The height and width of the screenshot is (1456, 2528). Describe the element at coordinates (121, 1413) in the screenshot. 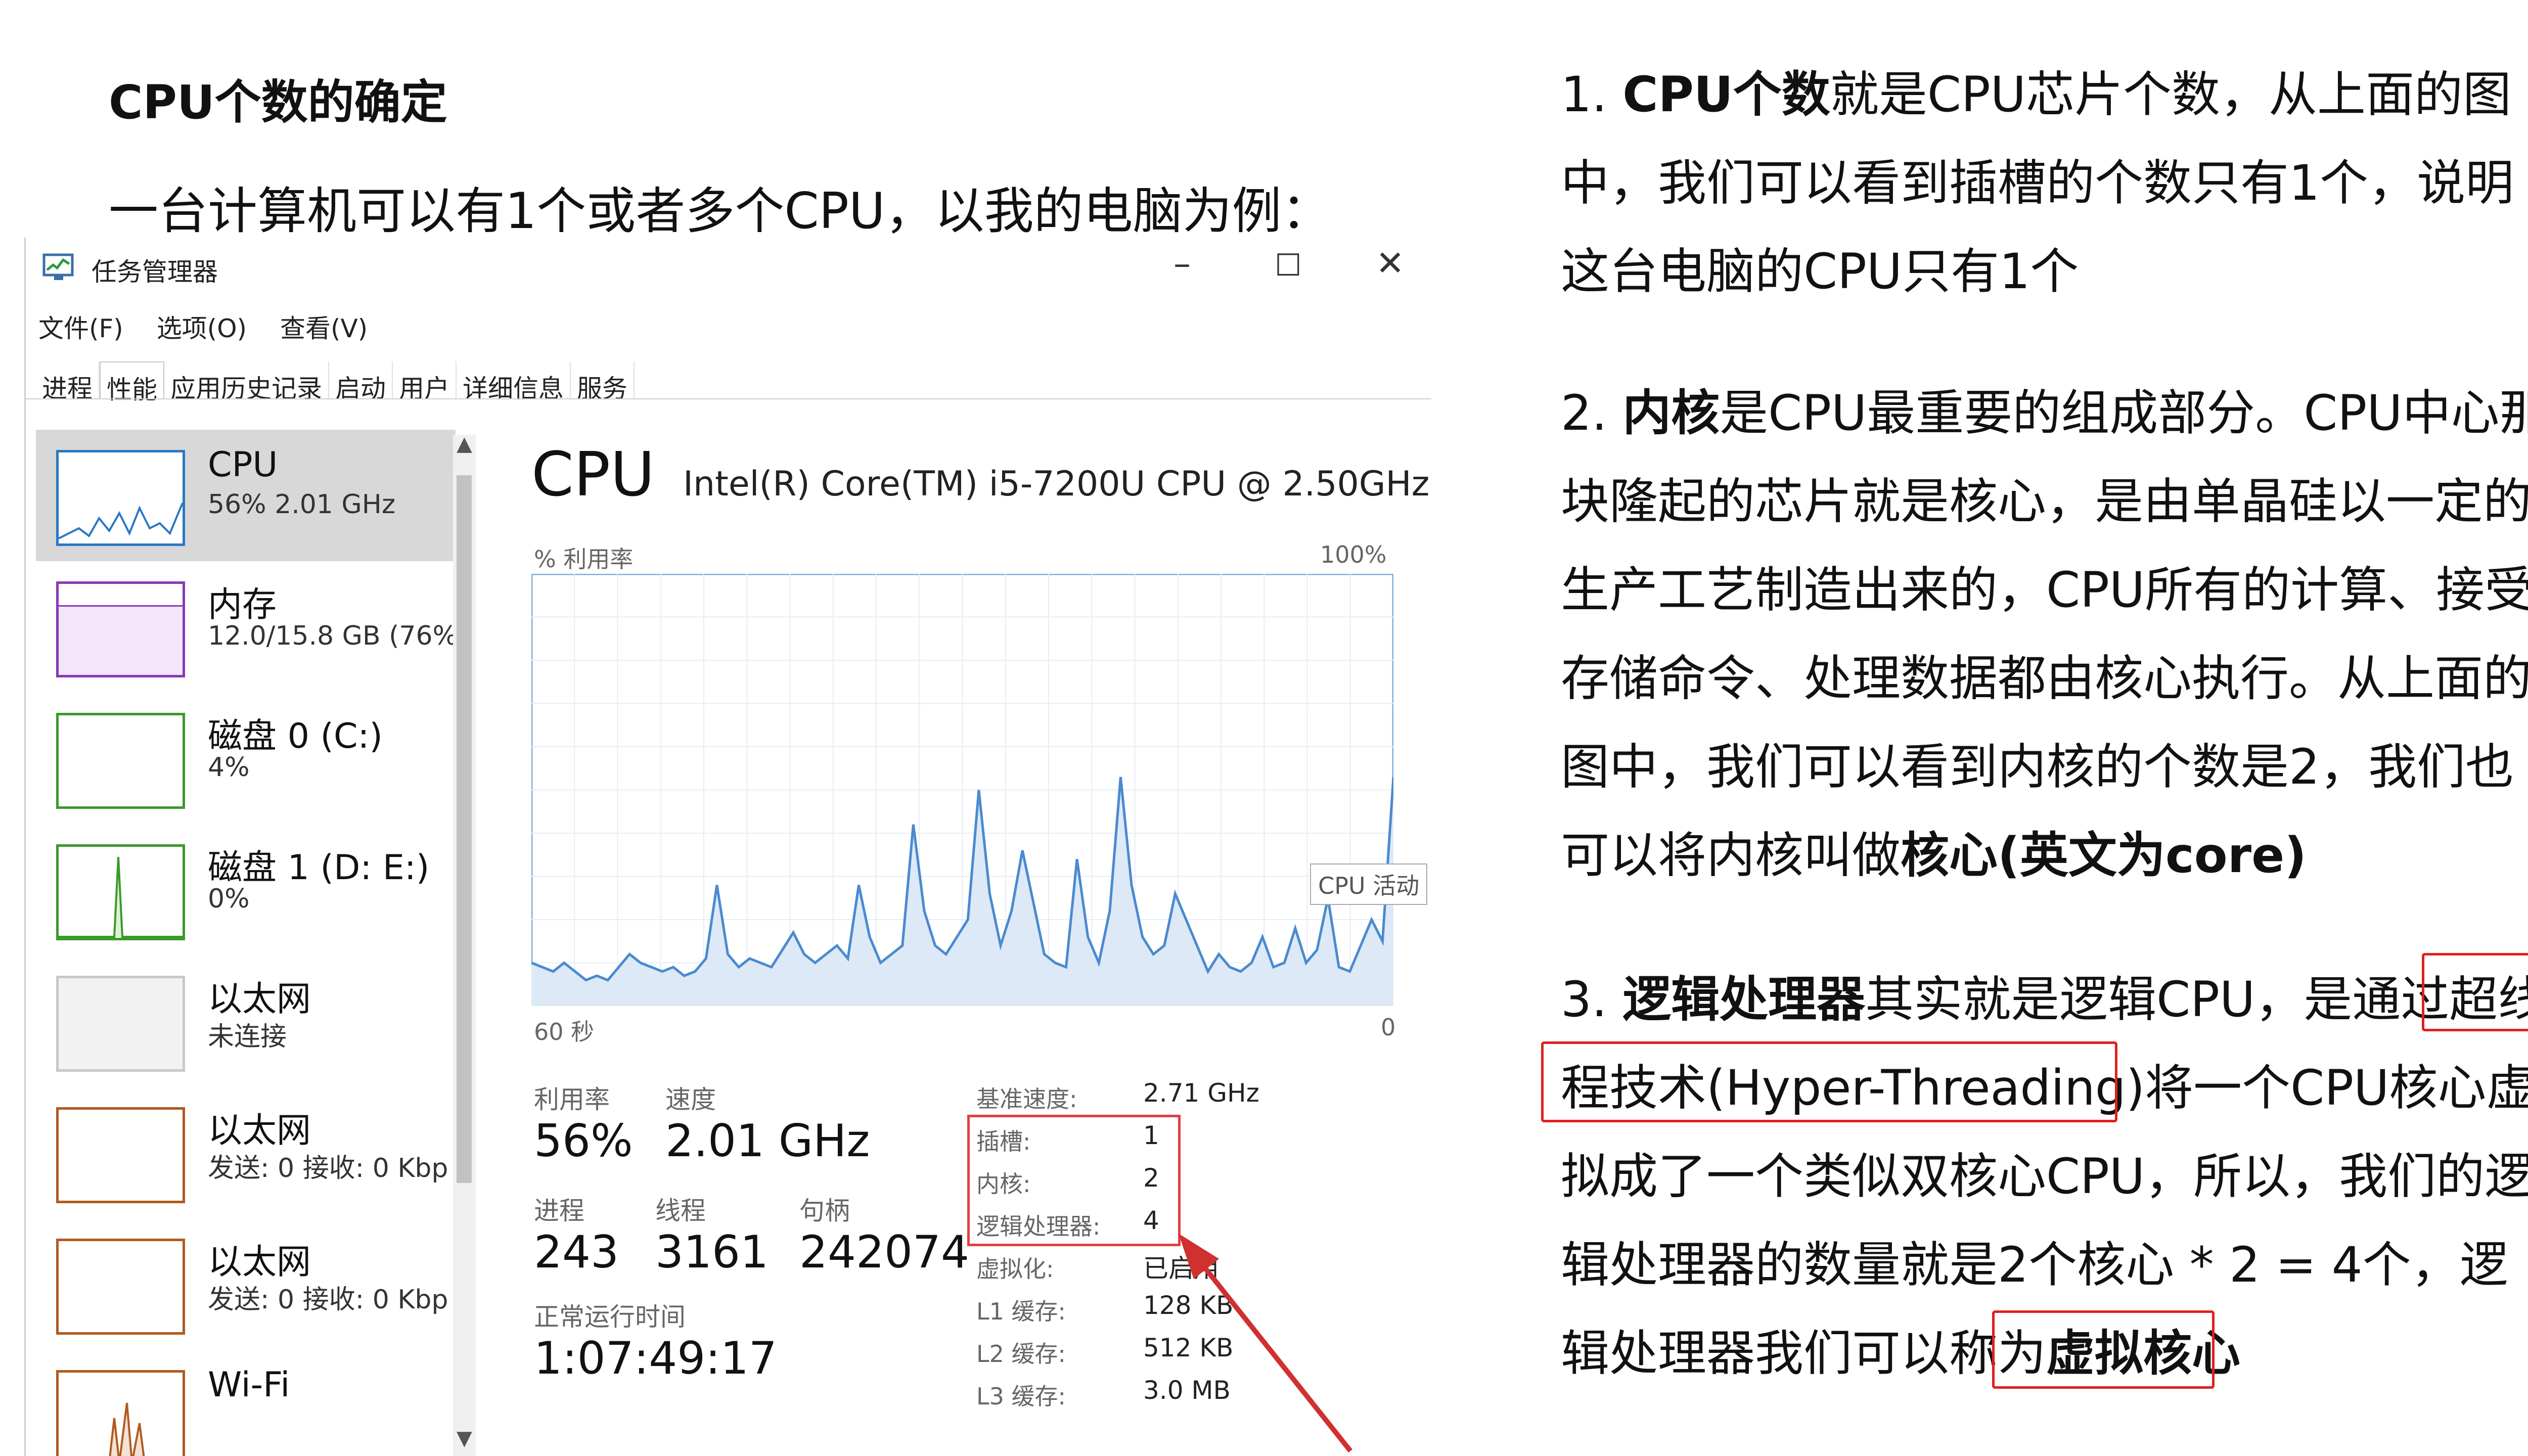

I see `wifi-mini-graph` at that location.